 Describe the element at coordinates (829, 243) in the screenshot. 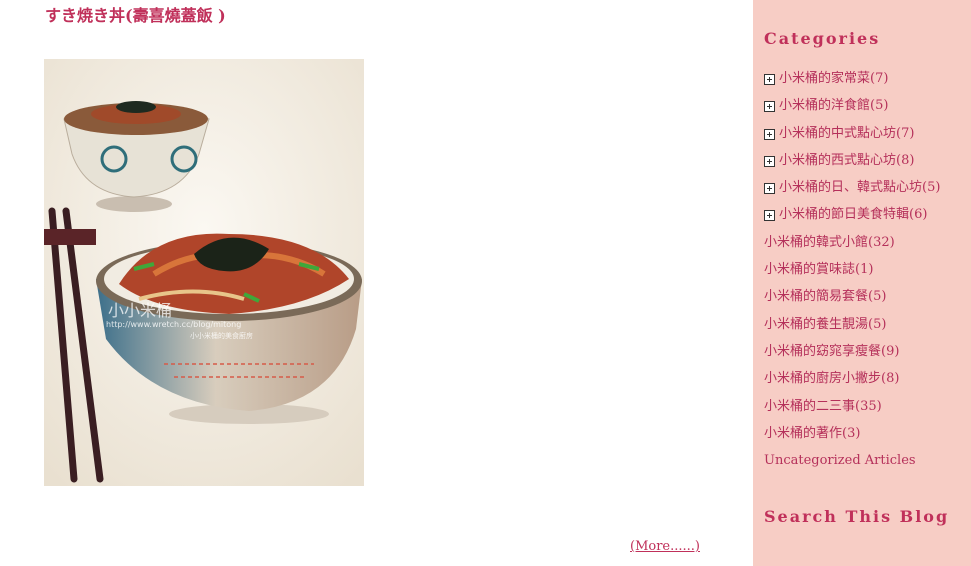

I see `category-label: 小米桶的韓式小館(32)` at that location.